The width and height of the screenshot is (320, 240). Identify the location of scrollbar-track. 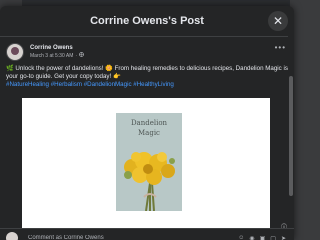
(291, 136).